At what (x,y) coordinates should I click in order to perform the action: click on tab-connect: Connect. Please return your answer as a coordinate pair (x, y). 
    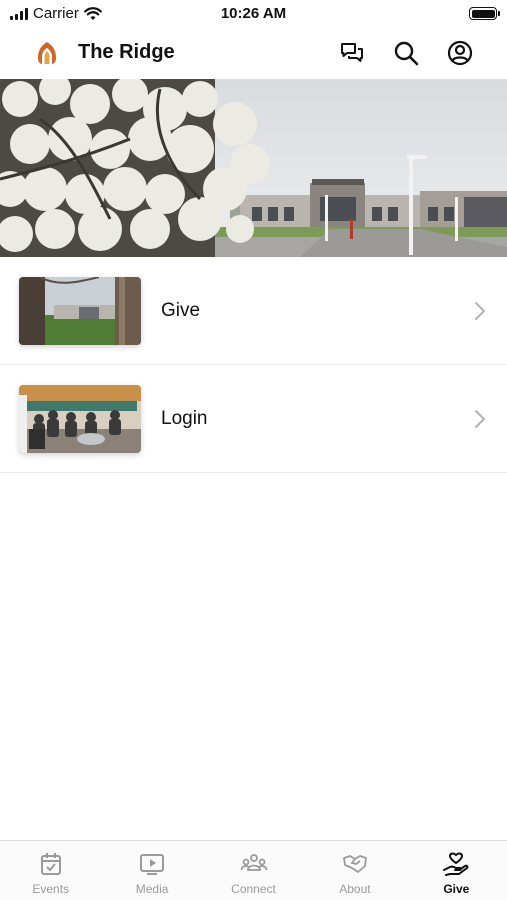
    Looking at the image, I should click on (253, 870).